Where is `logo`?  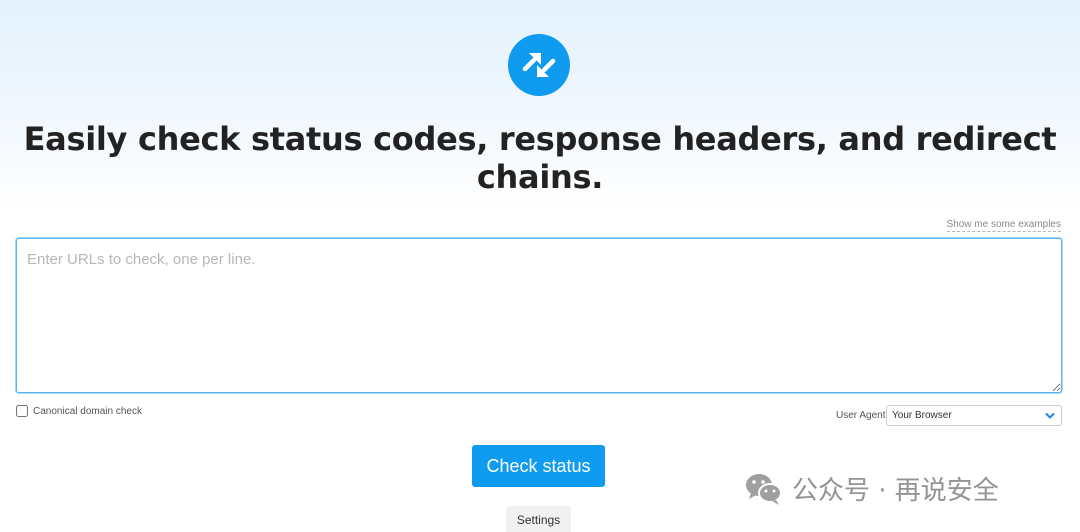 logo is located at coordinates (539, 65).